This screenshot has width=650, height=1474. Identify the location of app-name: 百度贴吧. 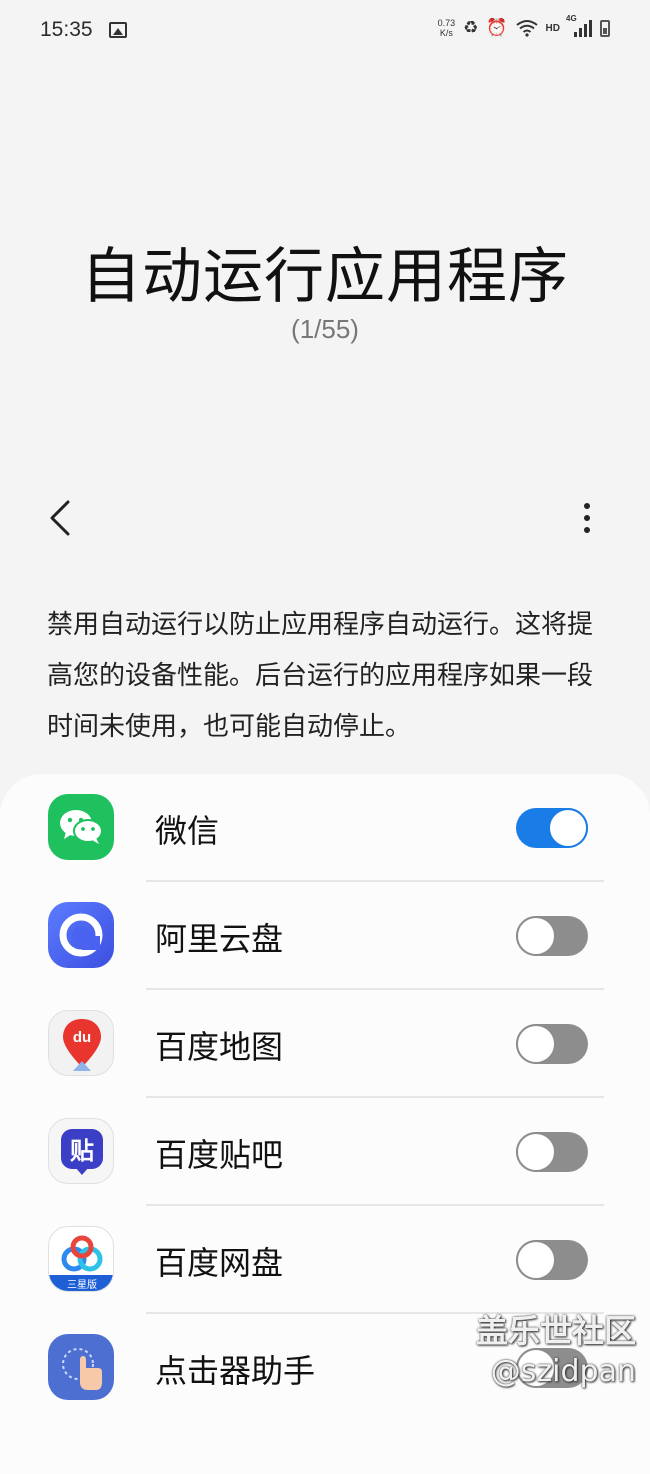
(219, 1155).